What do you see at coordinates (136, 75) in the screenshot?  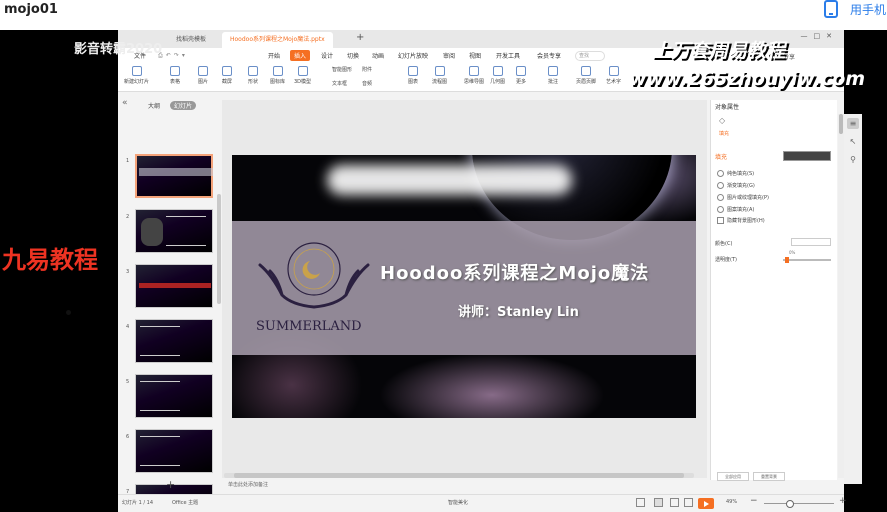 I see `new-slide-button: 新建幻灯片` at bounding box center [136, 75].